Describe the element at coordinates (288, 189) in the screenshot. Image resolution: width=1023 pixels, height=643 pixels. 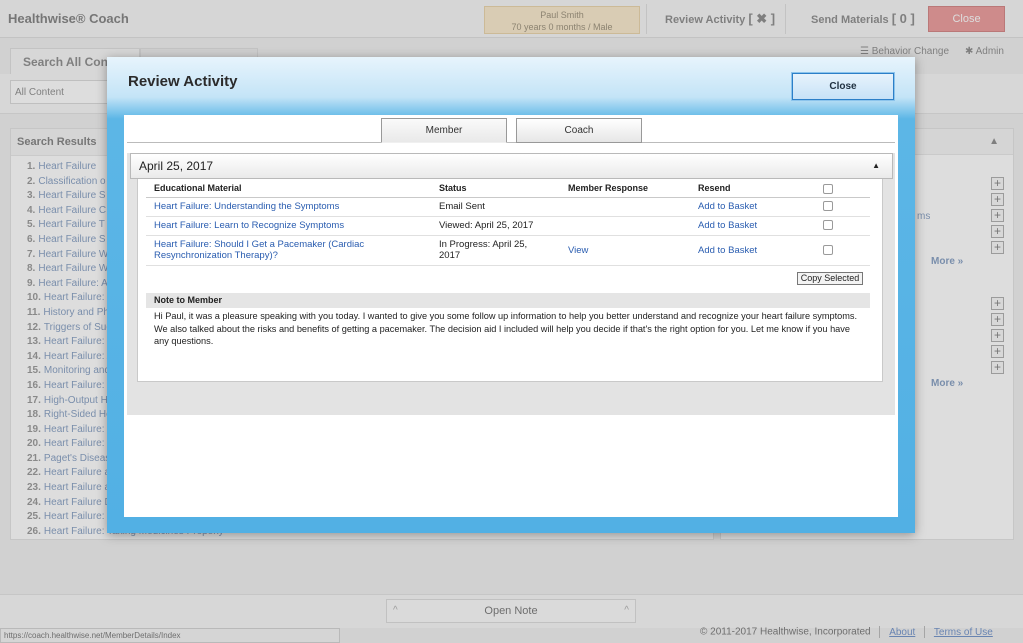
I see `column-header-material: Educational Material` at that location.